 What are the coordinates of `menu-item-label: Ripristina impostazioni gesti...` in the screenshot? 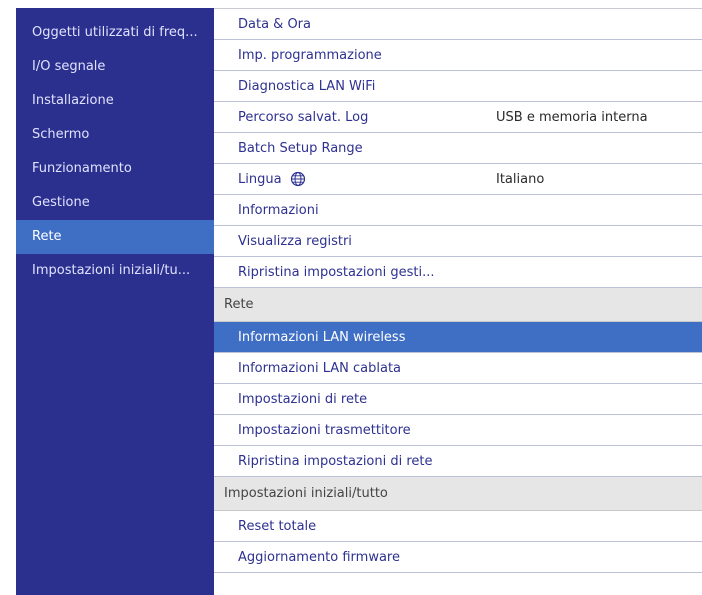 It's located at (336, 272).